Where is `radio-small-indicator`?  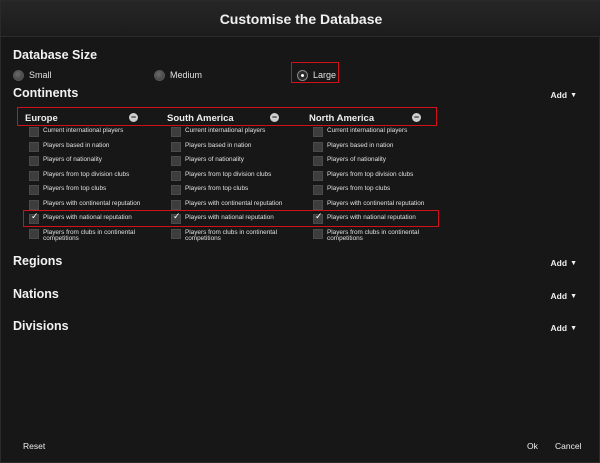 radio-small-indicator is located at coordinates (18, 75).